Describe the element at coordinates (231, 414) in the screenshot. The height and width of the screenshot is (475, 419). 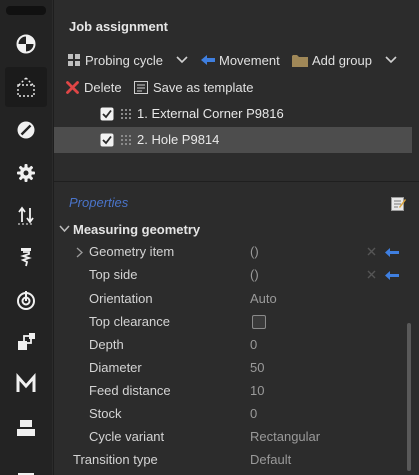
I see `property-row-stock: Stock 0` at that location.